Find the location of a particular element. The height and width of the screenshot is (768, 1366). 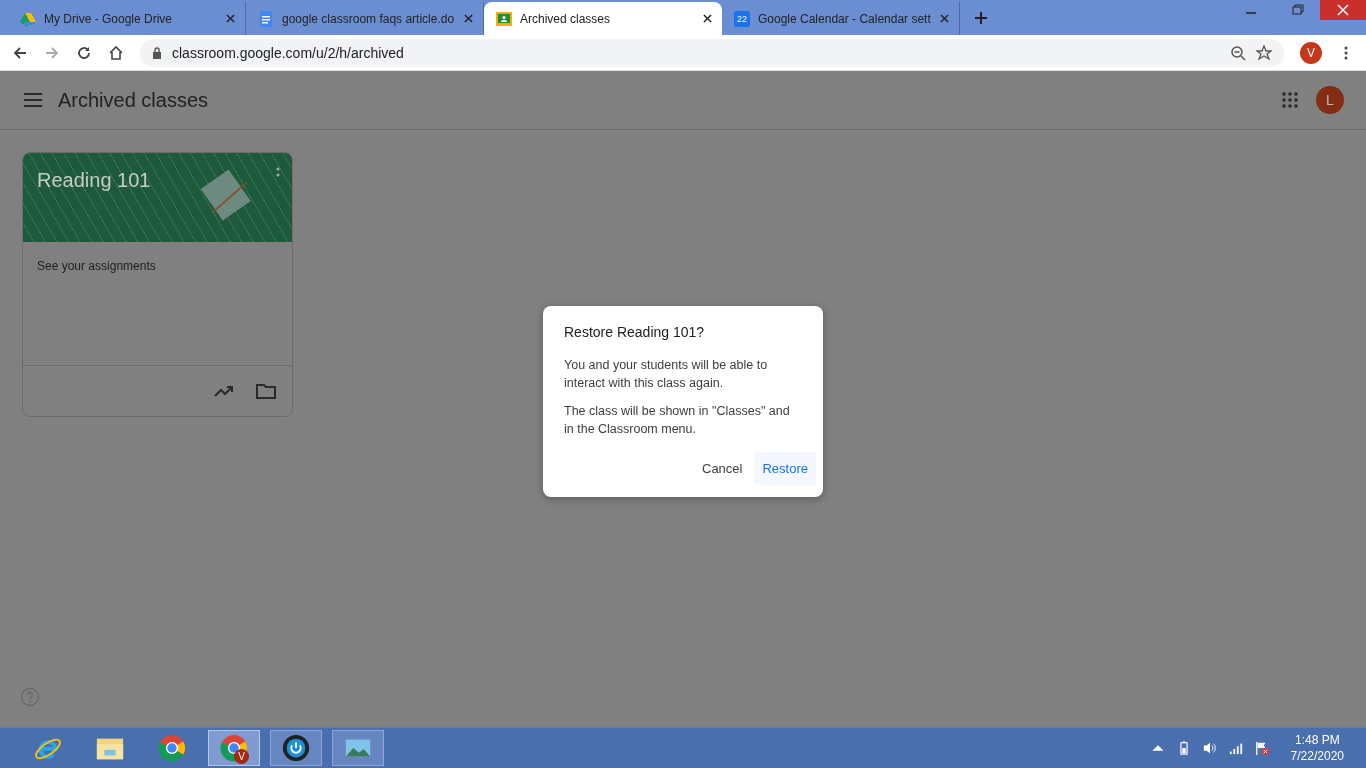

flag-error-icon is located at coordinates (1261, 748).